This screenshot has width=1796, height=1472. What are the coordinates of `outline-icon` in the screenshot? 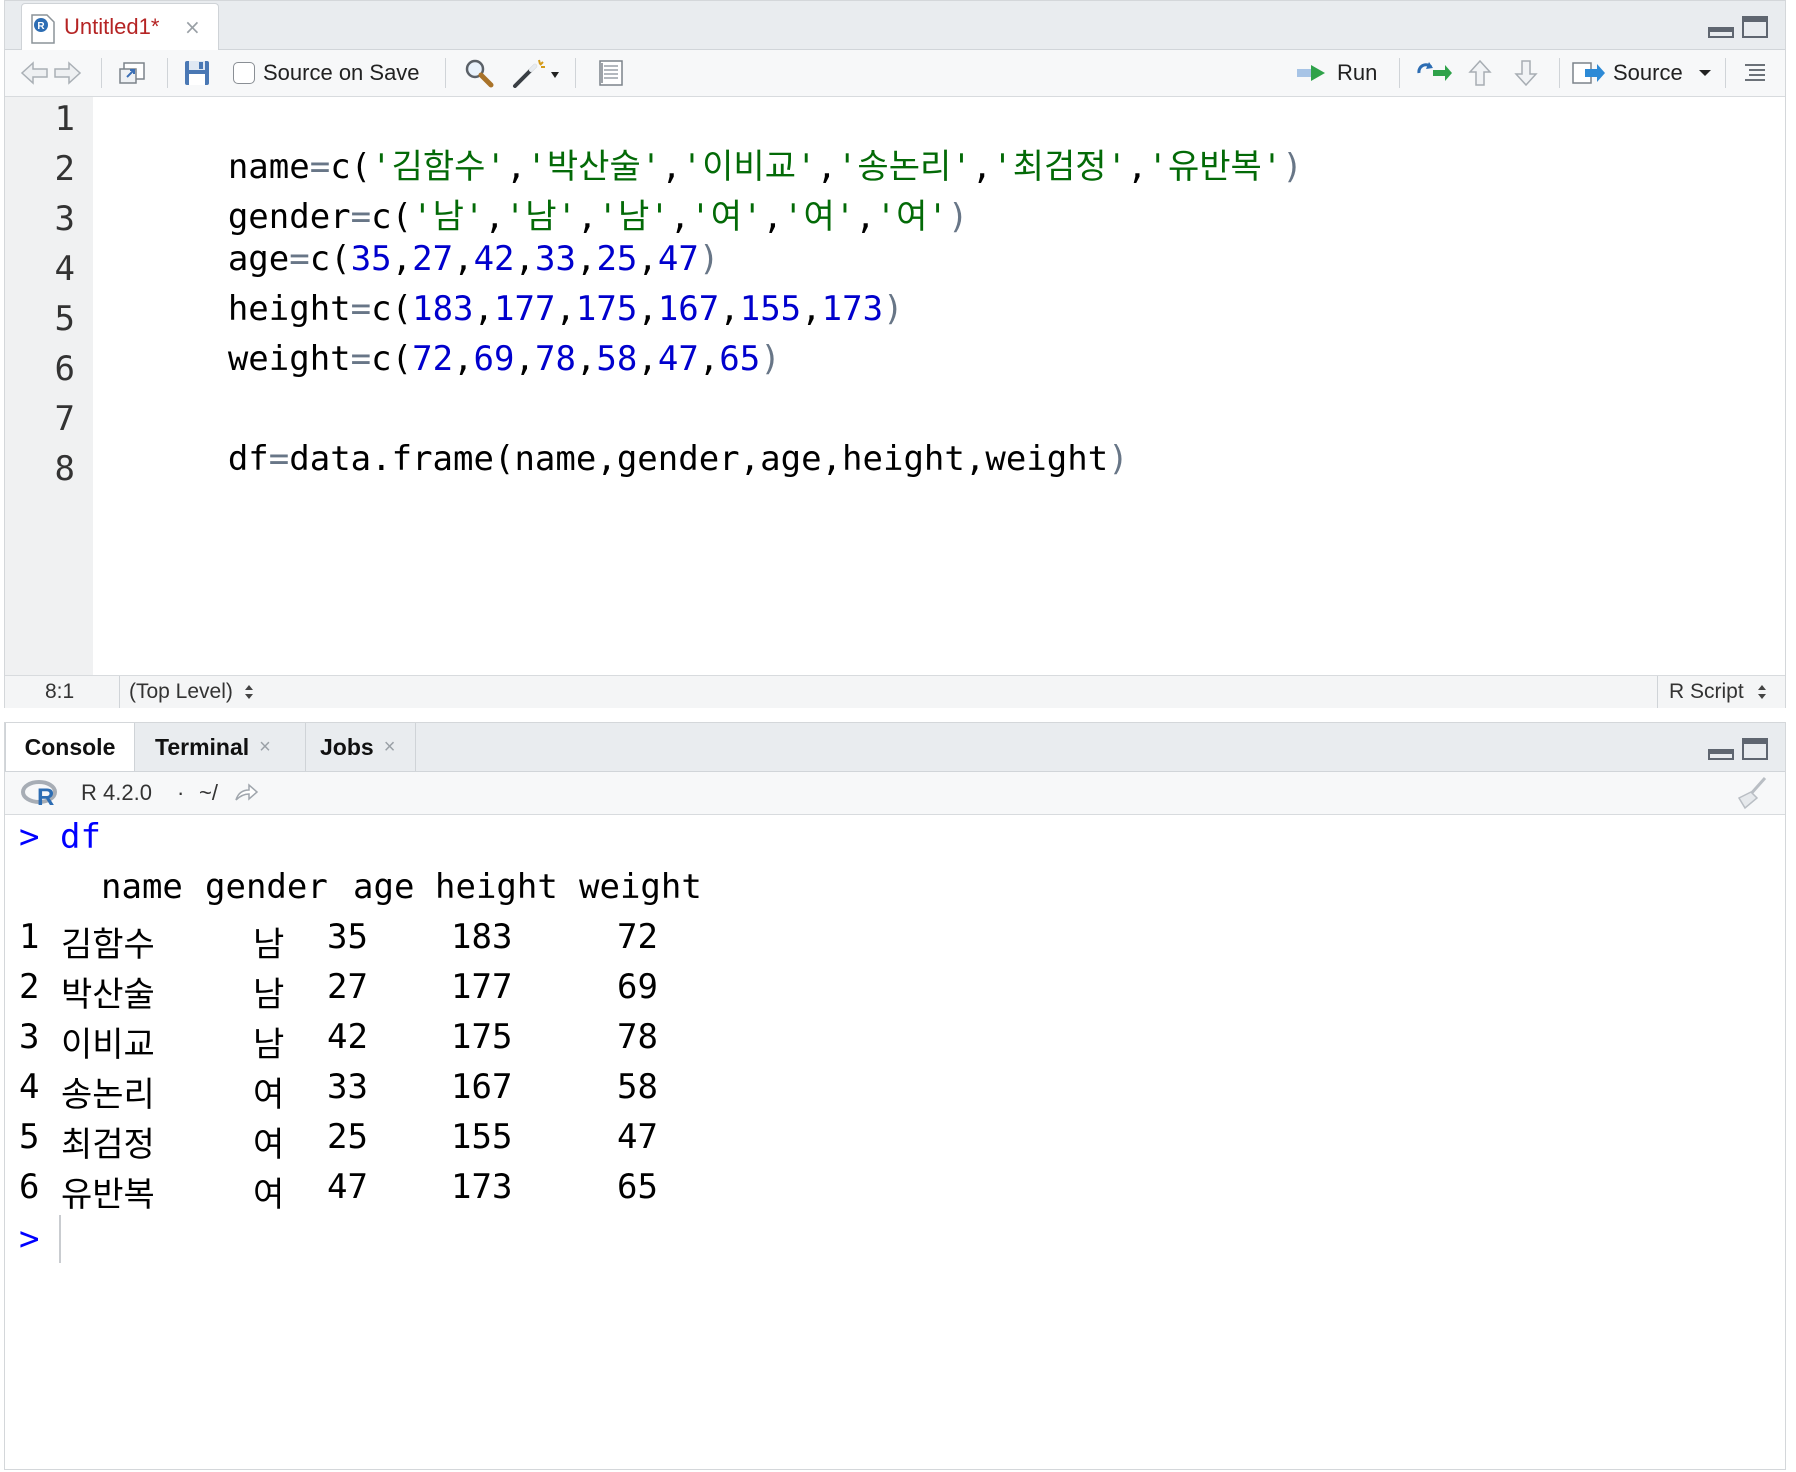 It's located at (1755, 73).